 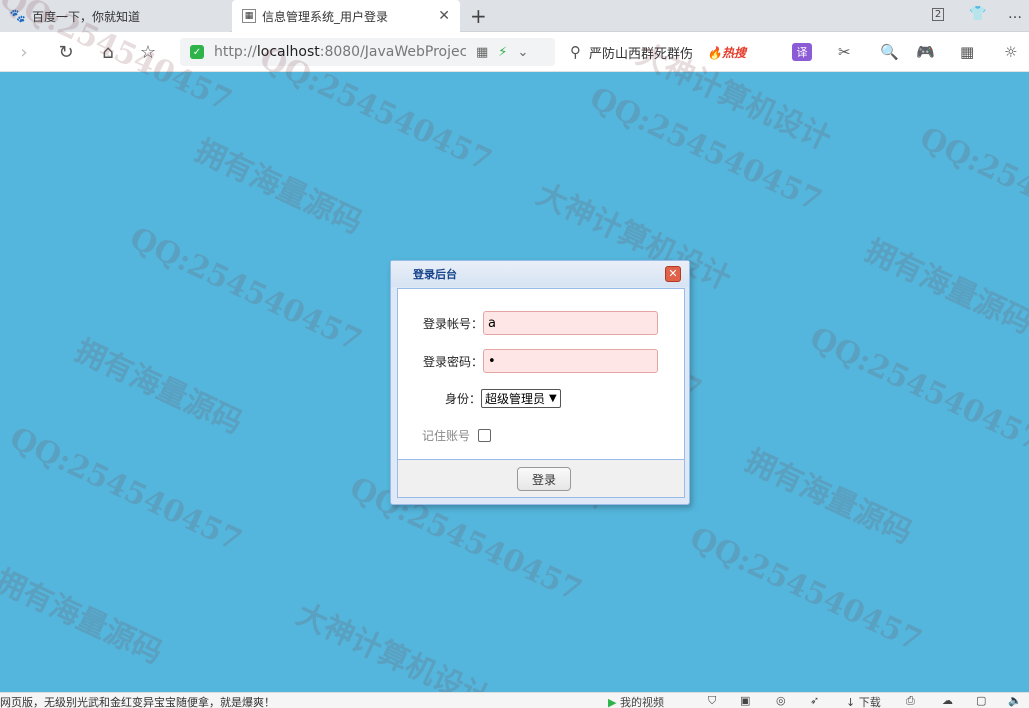 I want to click on settings-sun-icon: ☼, so click(x=1010, y=52).